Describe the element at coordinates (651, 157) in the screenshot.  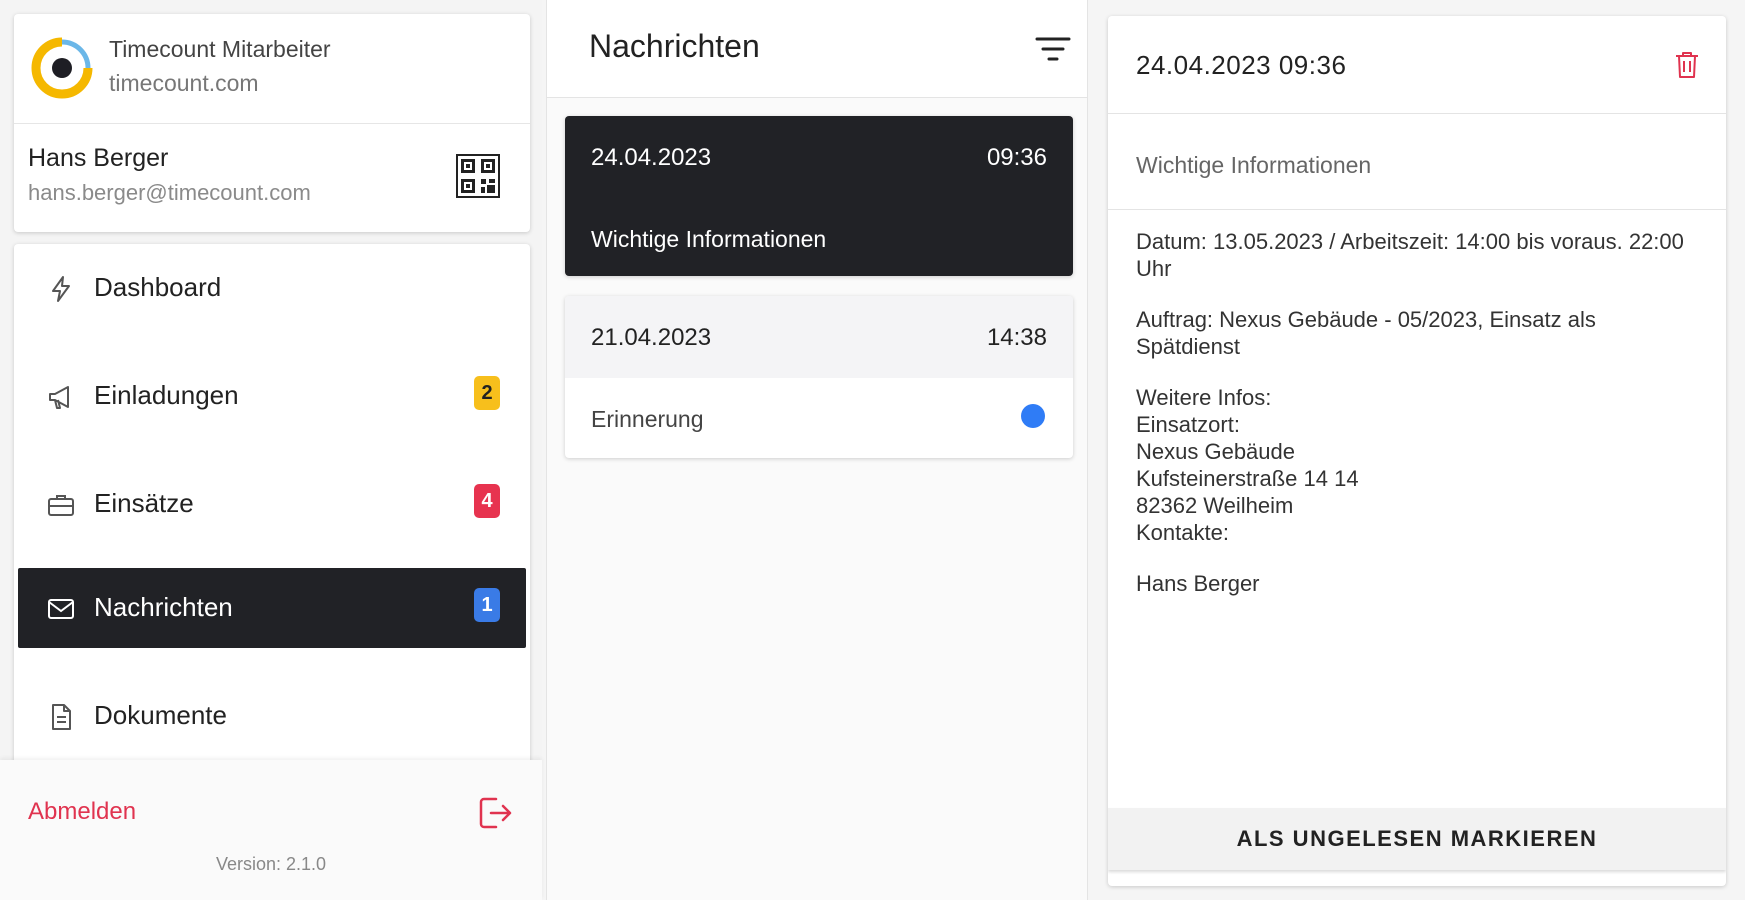
I see `message-date: 24.04.2023` at that location.